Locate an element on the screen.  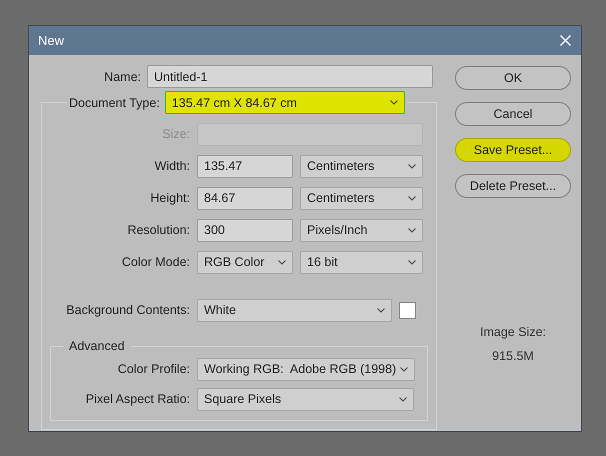
dropdown: 135.47 cm X 84.67 cm is located at coordinates (284, 102).